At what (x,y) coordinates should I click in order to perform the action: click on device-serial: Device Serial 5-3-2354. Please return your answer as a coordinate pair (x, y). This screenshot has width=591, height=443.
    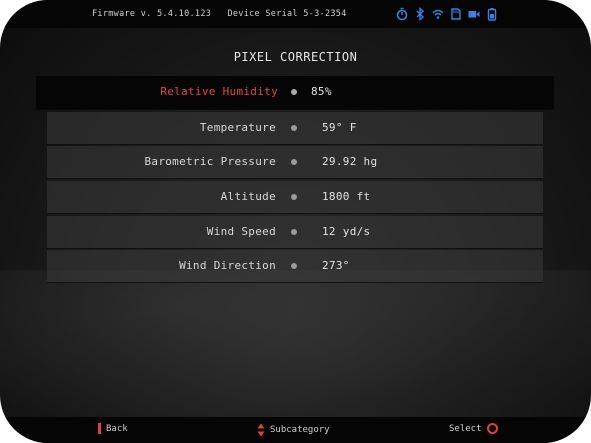
    Looking at the image, I should click on (287, 14).